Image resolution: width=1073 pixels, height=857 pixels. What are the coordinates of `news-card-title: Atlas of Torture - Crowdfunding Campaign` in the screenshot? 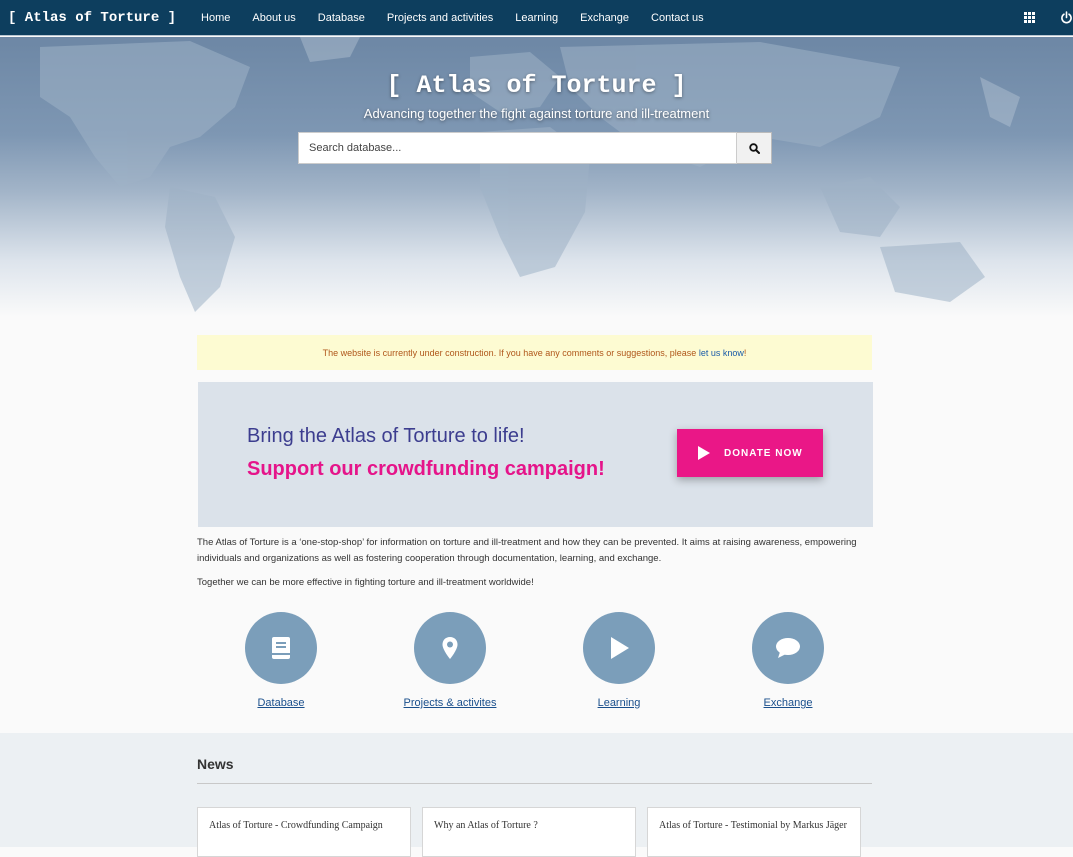 It's located at (296, 825).